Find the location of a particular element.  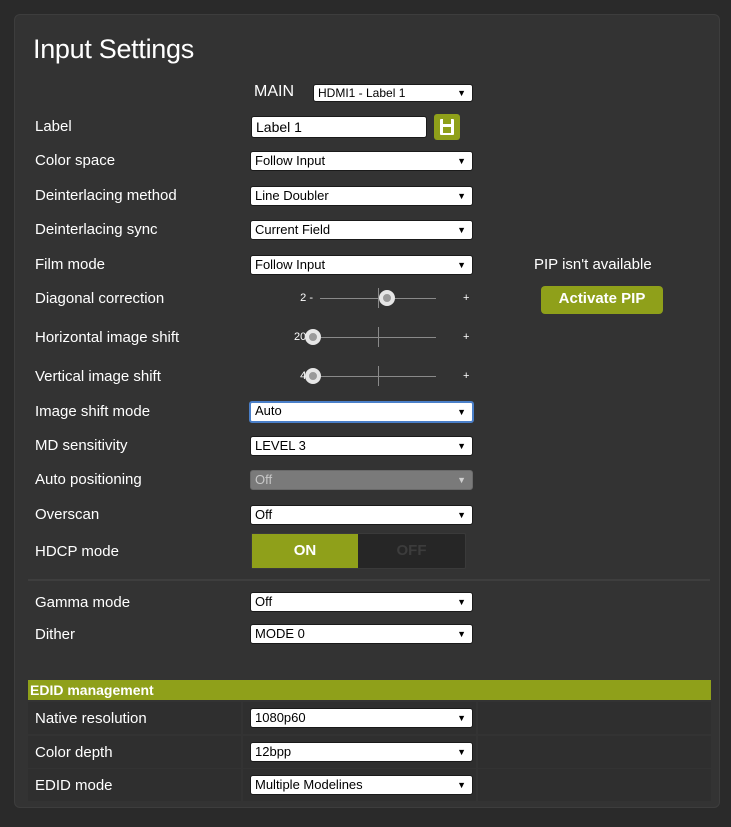

activate-pip-button: Activate PIP is located at coordinates (602, 300).